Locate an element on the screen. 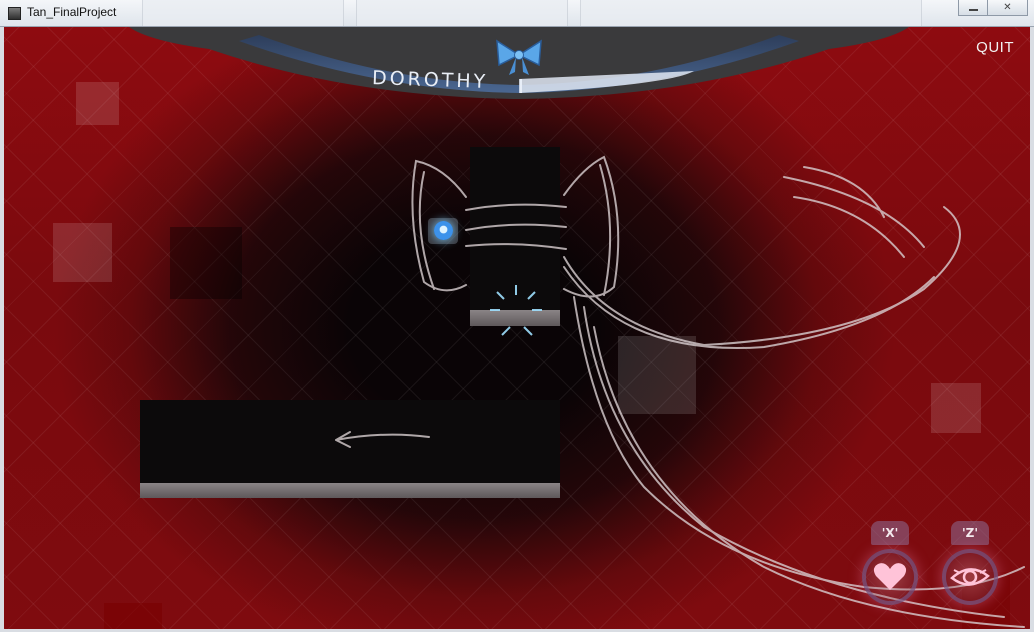 The height and width of the screenshot is (632, 1034). ability-eye: 'Z' is located at coordinates (970, 563).